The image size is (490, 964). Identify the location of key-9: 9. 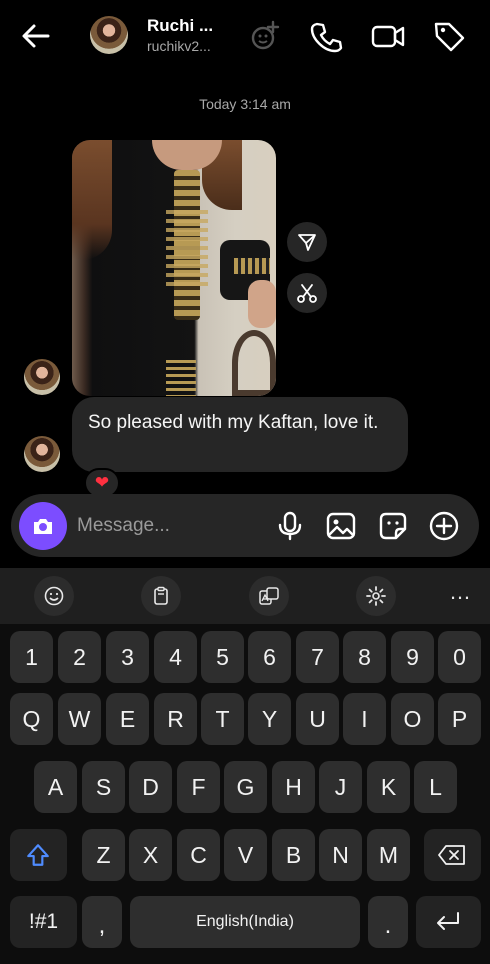
(412, 657).